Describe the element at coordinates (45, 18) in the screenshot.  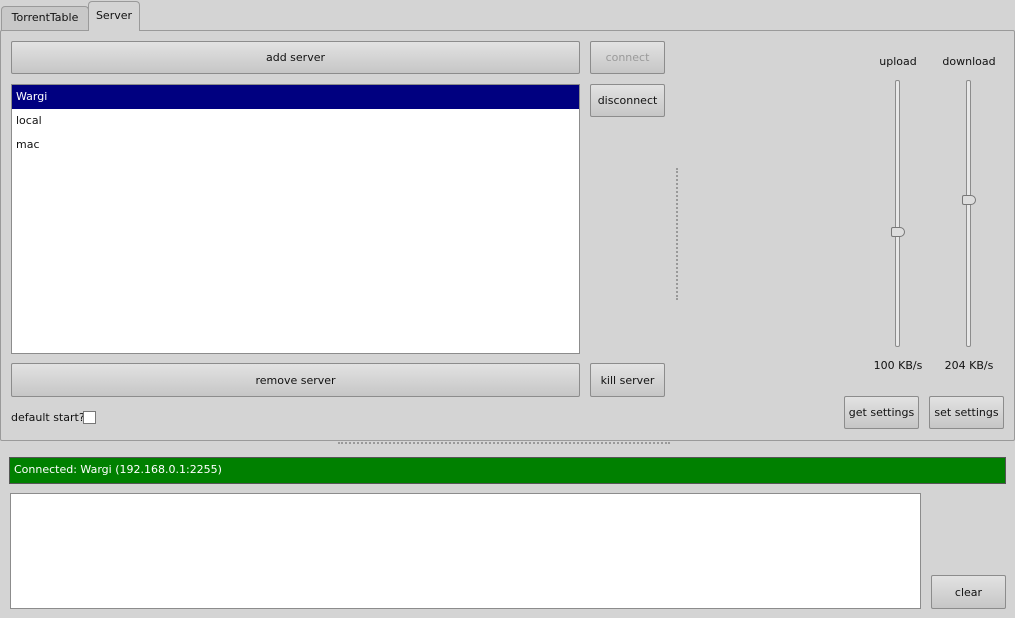
I see `tab-torrenttable: TorrentTable` at that location.